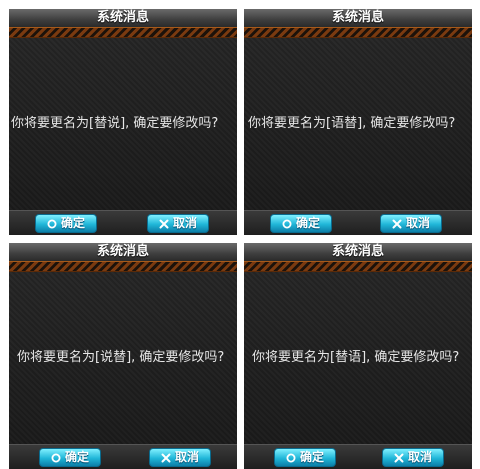  Describe the element at coordinates (115, 123) in the screenshot. I see `rename-message: 你将要更名为[替说], 确定要修改吗?` at that location.